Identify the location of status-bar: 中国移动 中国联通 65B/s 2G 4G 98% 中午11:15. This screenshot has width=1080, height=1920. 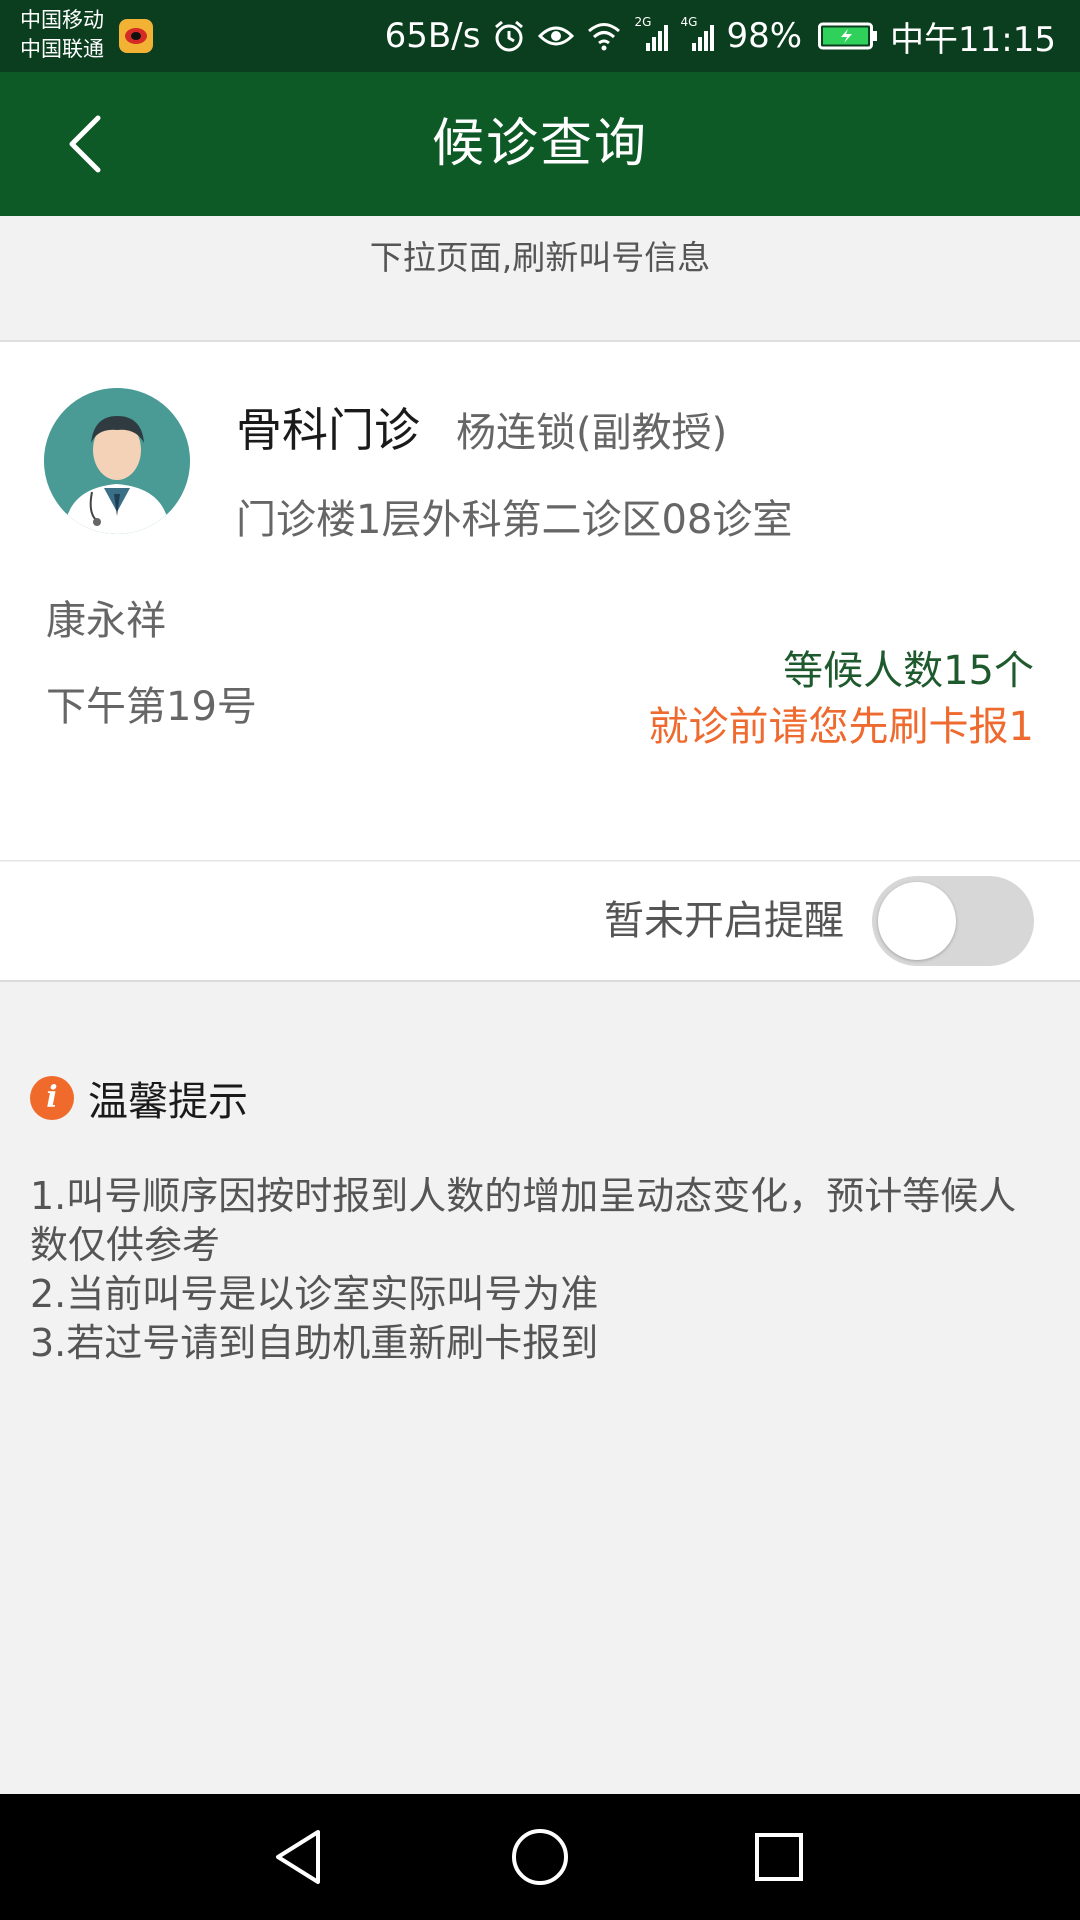
(540, 36).